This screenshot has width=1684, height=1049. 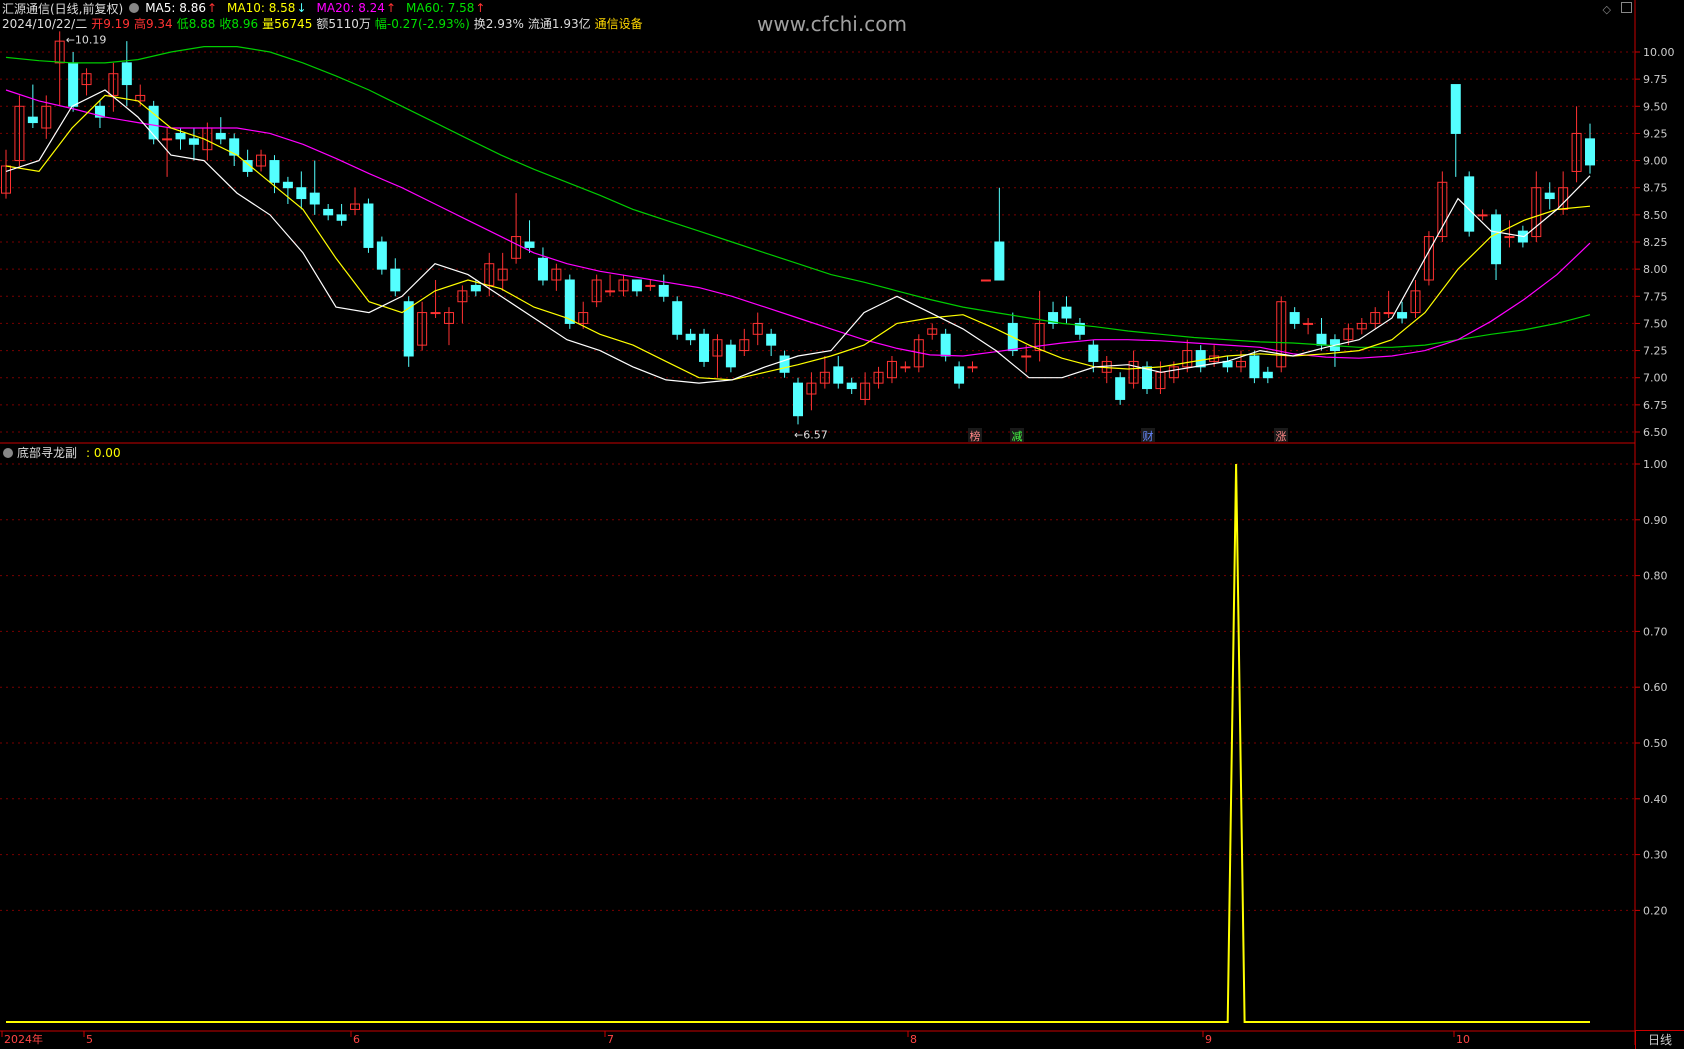 What do you see at coordinates (103, 453) in the screenshot?
I see `indicator-value: : 0.00` at bounding box center [103, 453].